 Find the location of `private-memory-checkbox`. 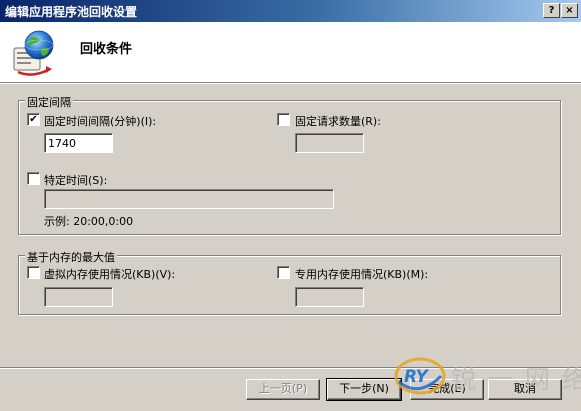

private-memory-checkbox is located at coordinates (283, 272).